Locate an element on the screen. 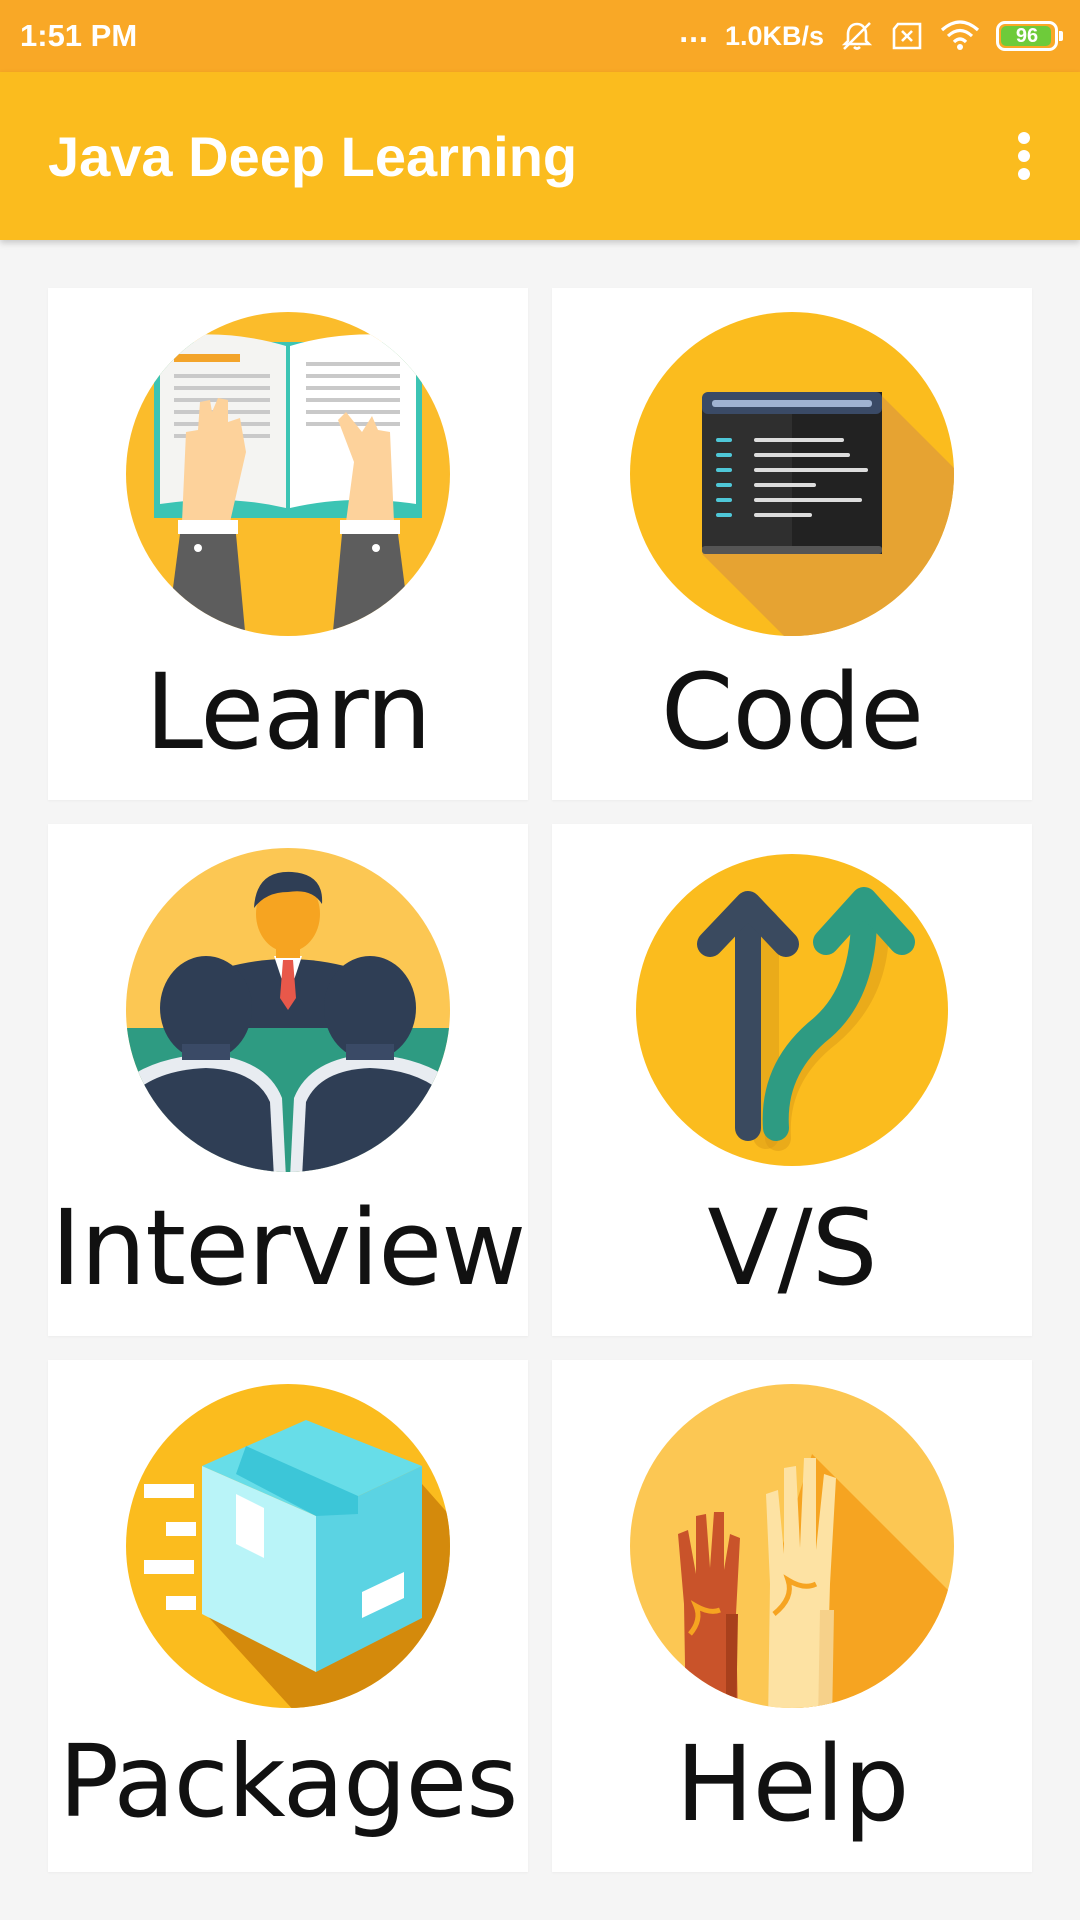  more-vert-icon is located at coordinates (1024, 156).